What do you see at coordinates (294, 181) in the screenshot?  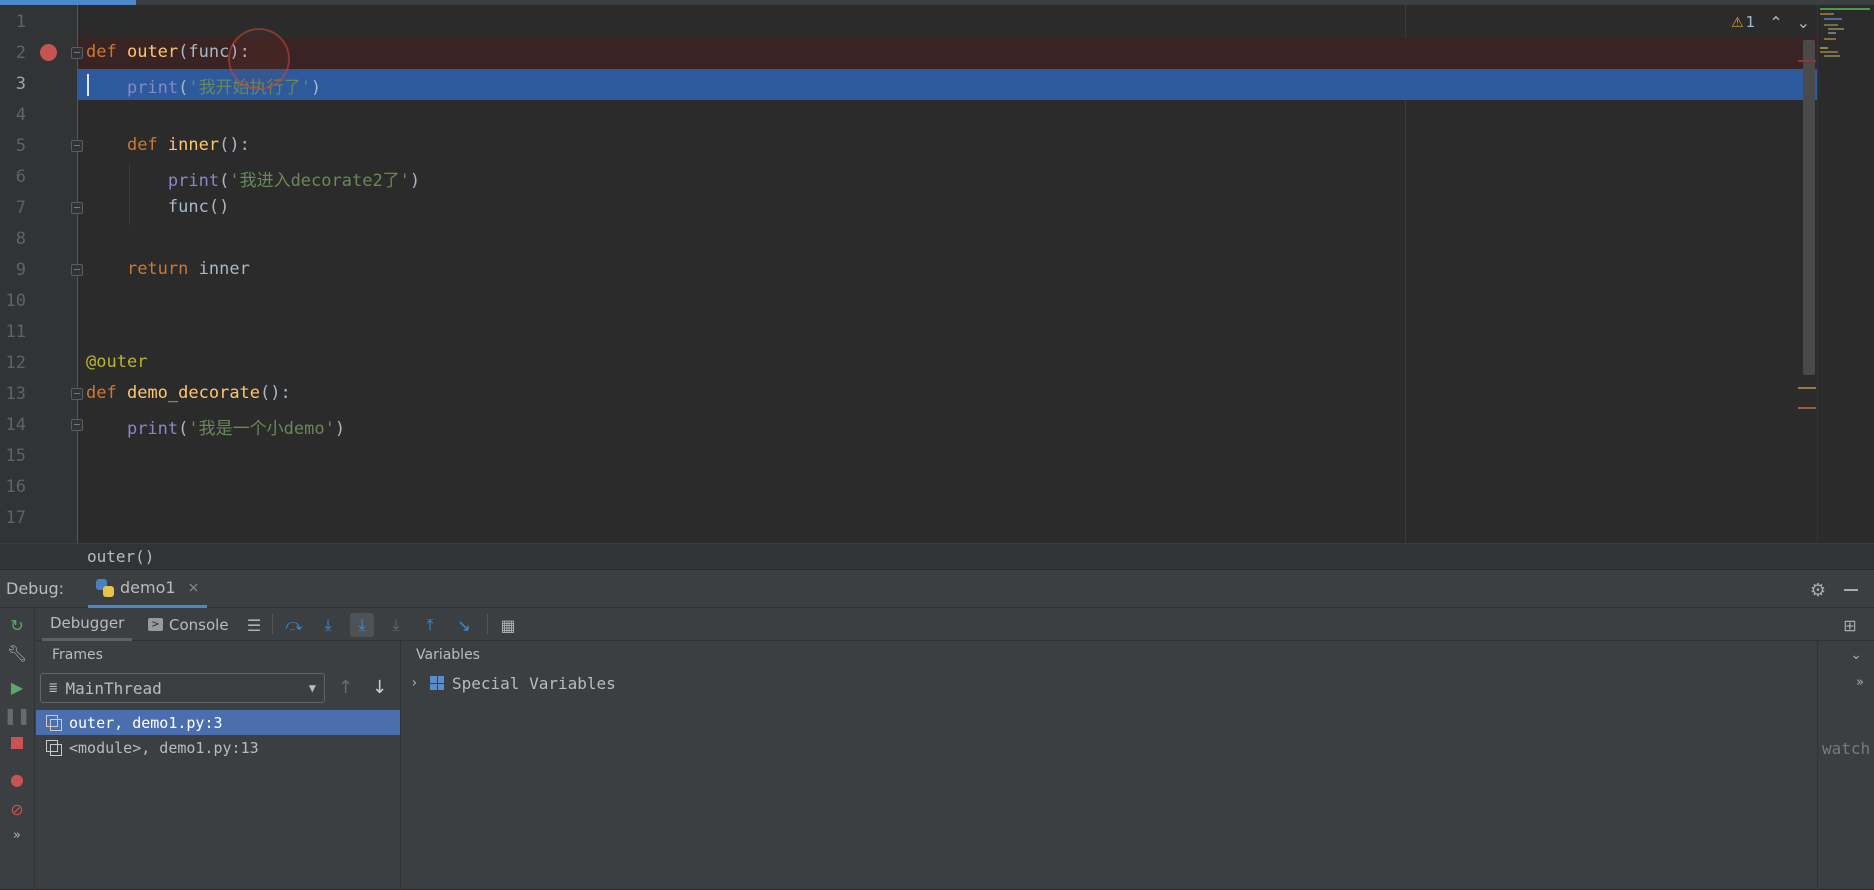 I see `code-line: print('我进入decorate2了')` at bounding box center [294, 181].